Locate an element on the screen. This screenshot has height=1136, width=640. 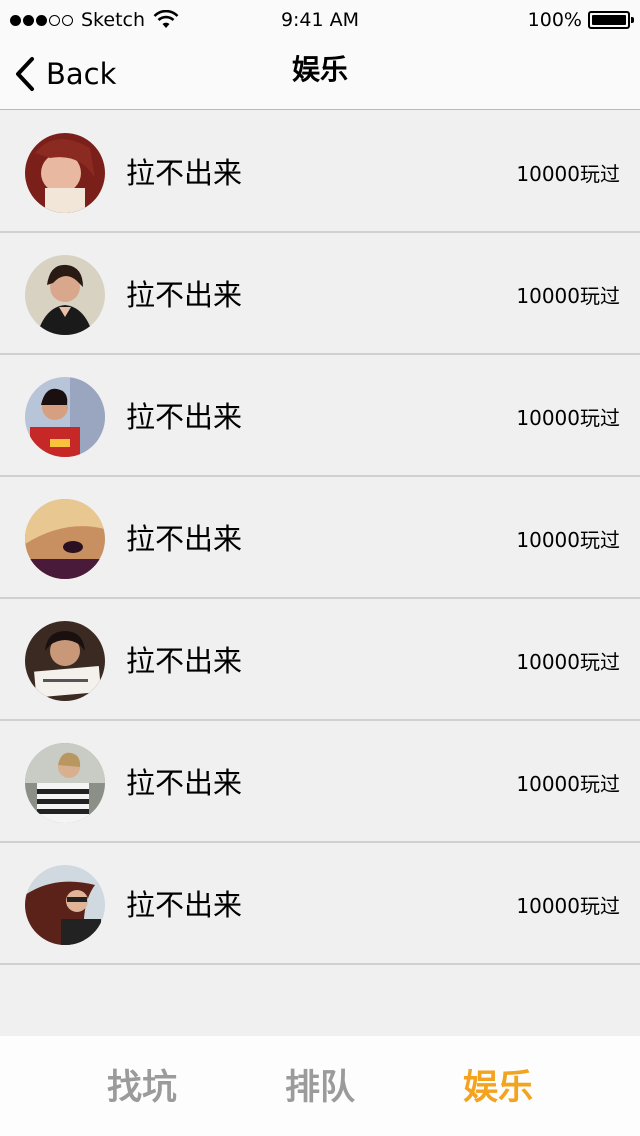
navigation-bar: Back 娱乐 is located at coordinates (320, 75).